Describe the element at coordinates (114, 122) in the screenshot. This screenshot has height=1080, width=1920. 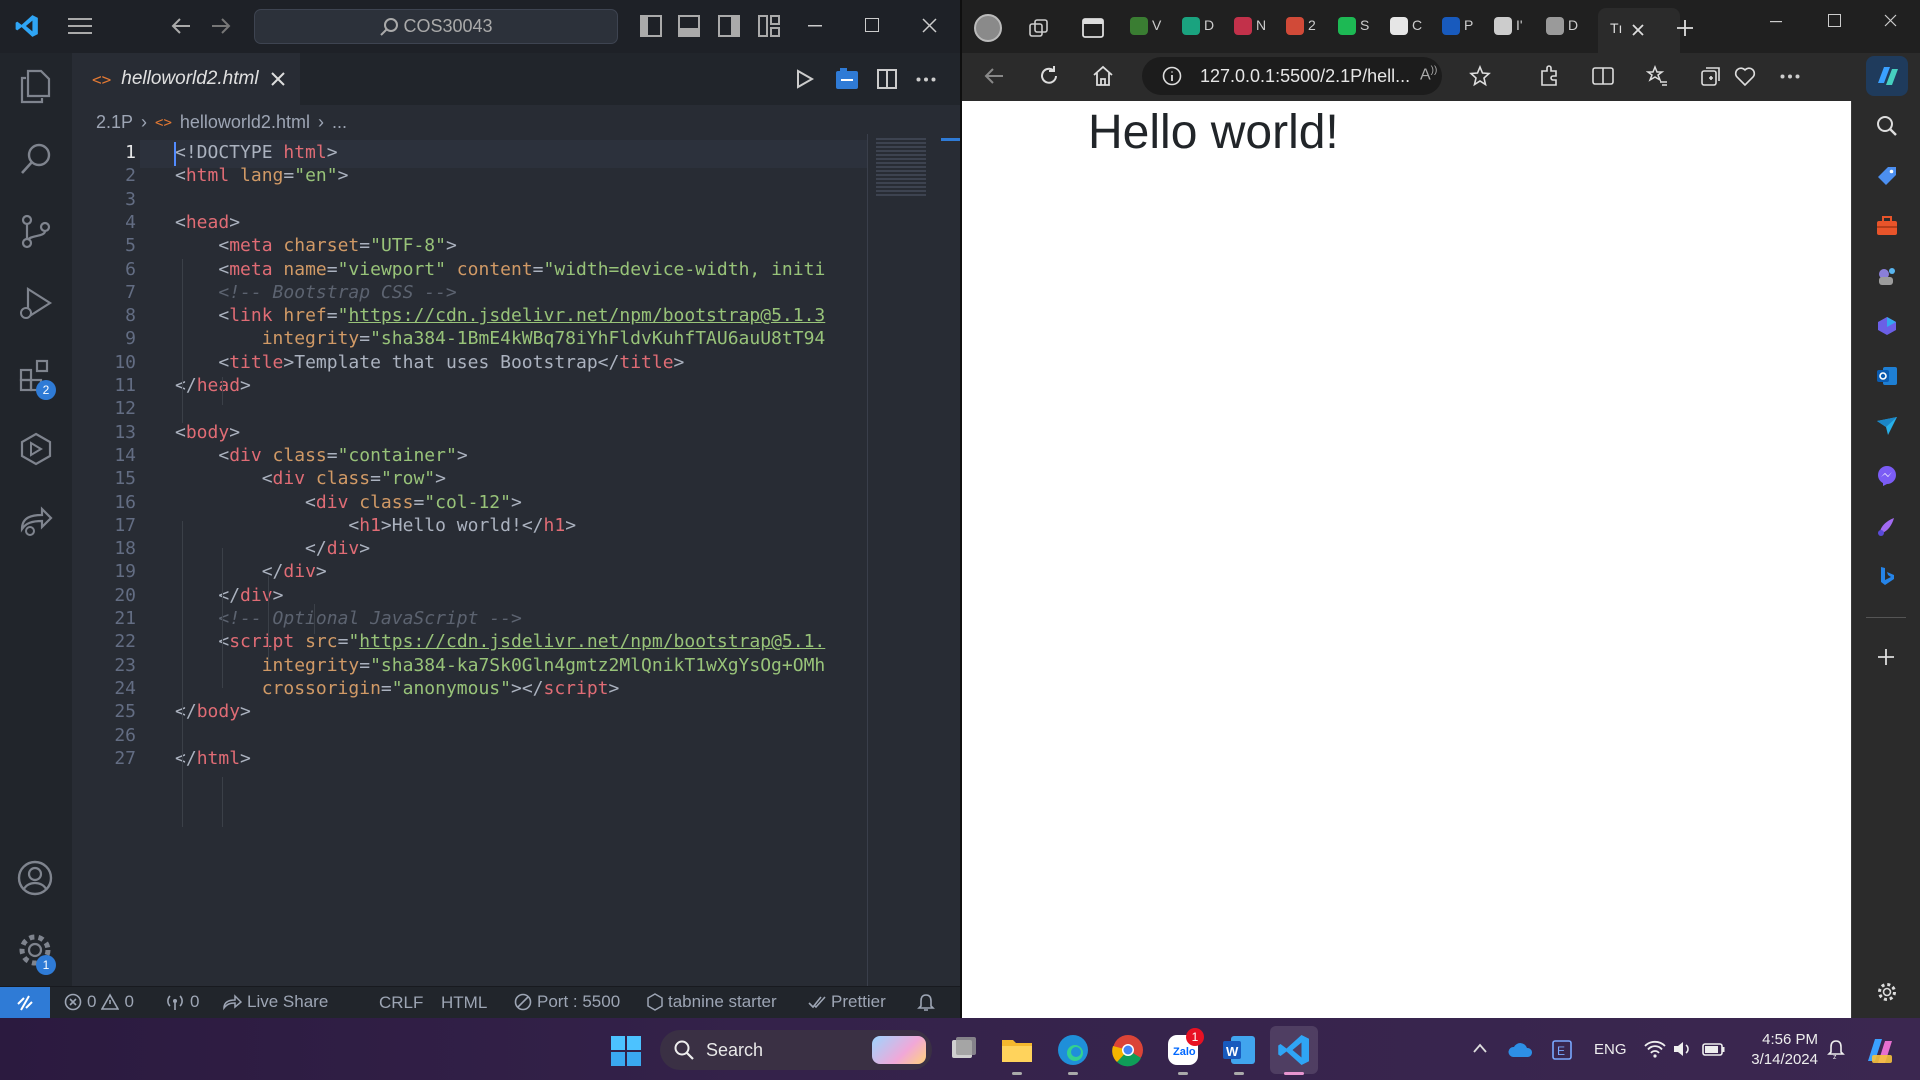
I see `breadcrumb-folder: 2.1P` at that location.